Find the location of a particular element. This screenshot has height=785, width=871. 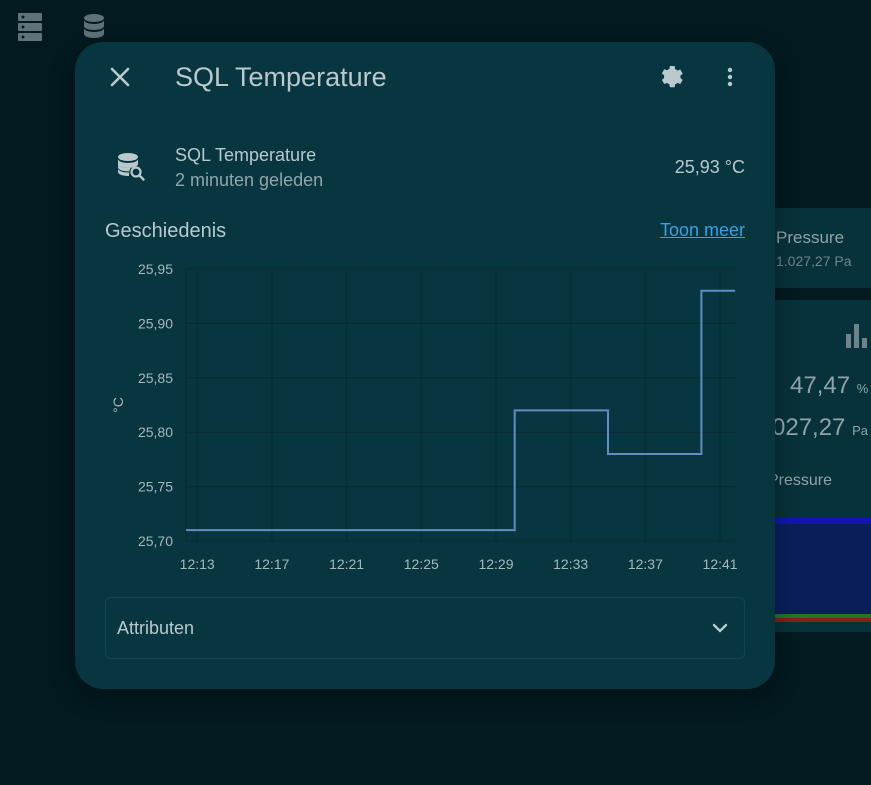

settings-button is located at coordinates (670, 77).